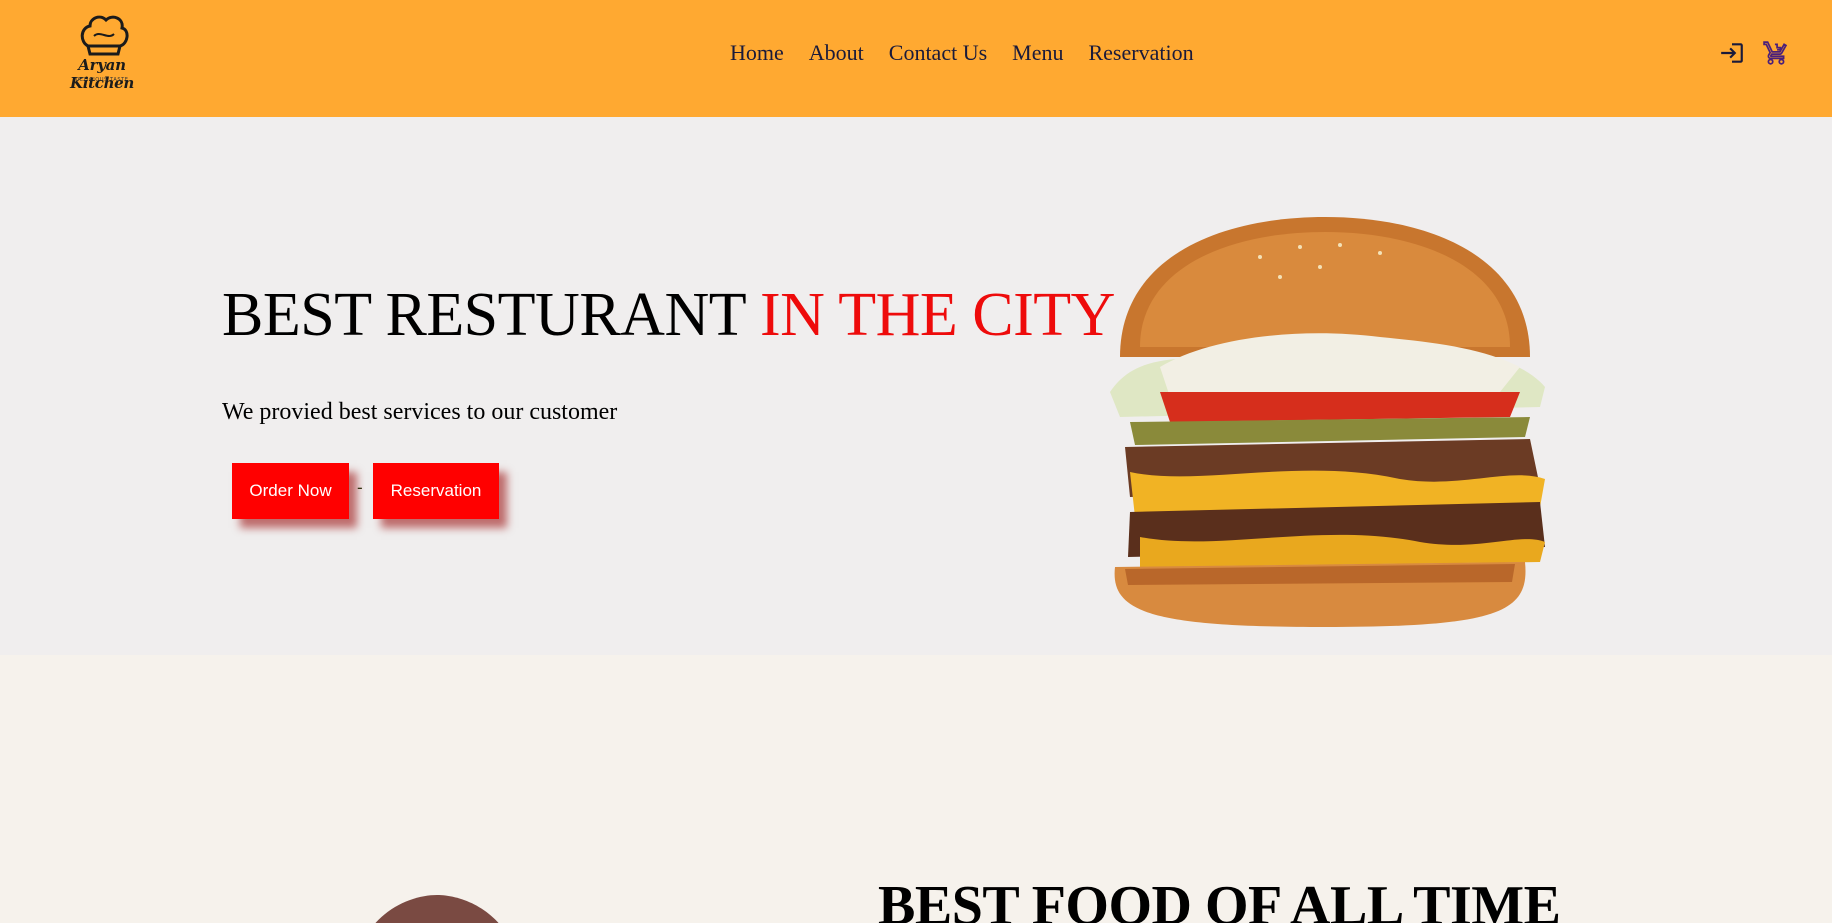 The image size is (1832, 923). I want to click on food-image, so click(437, 909).